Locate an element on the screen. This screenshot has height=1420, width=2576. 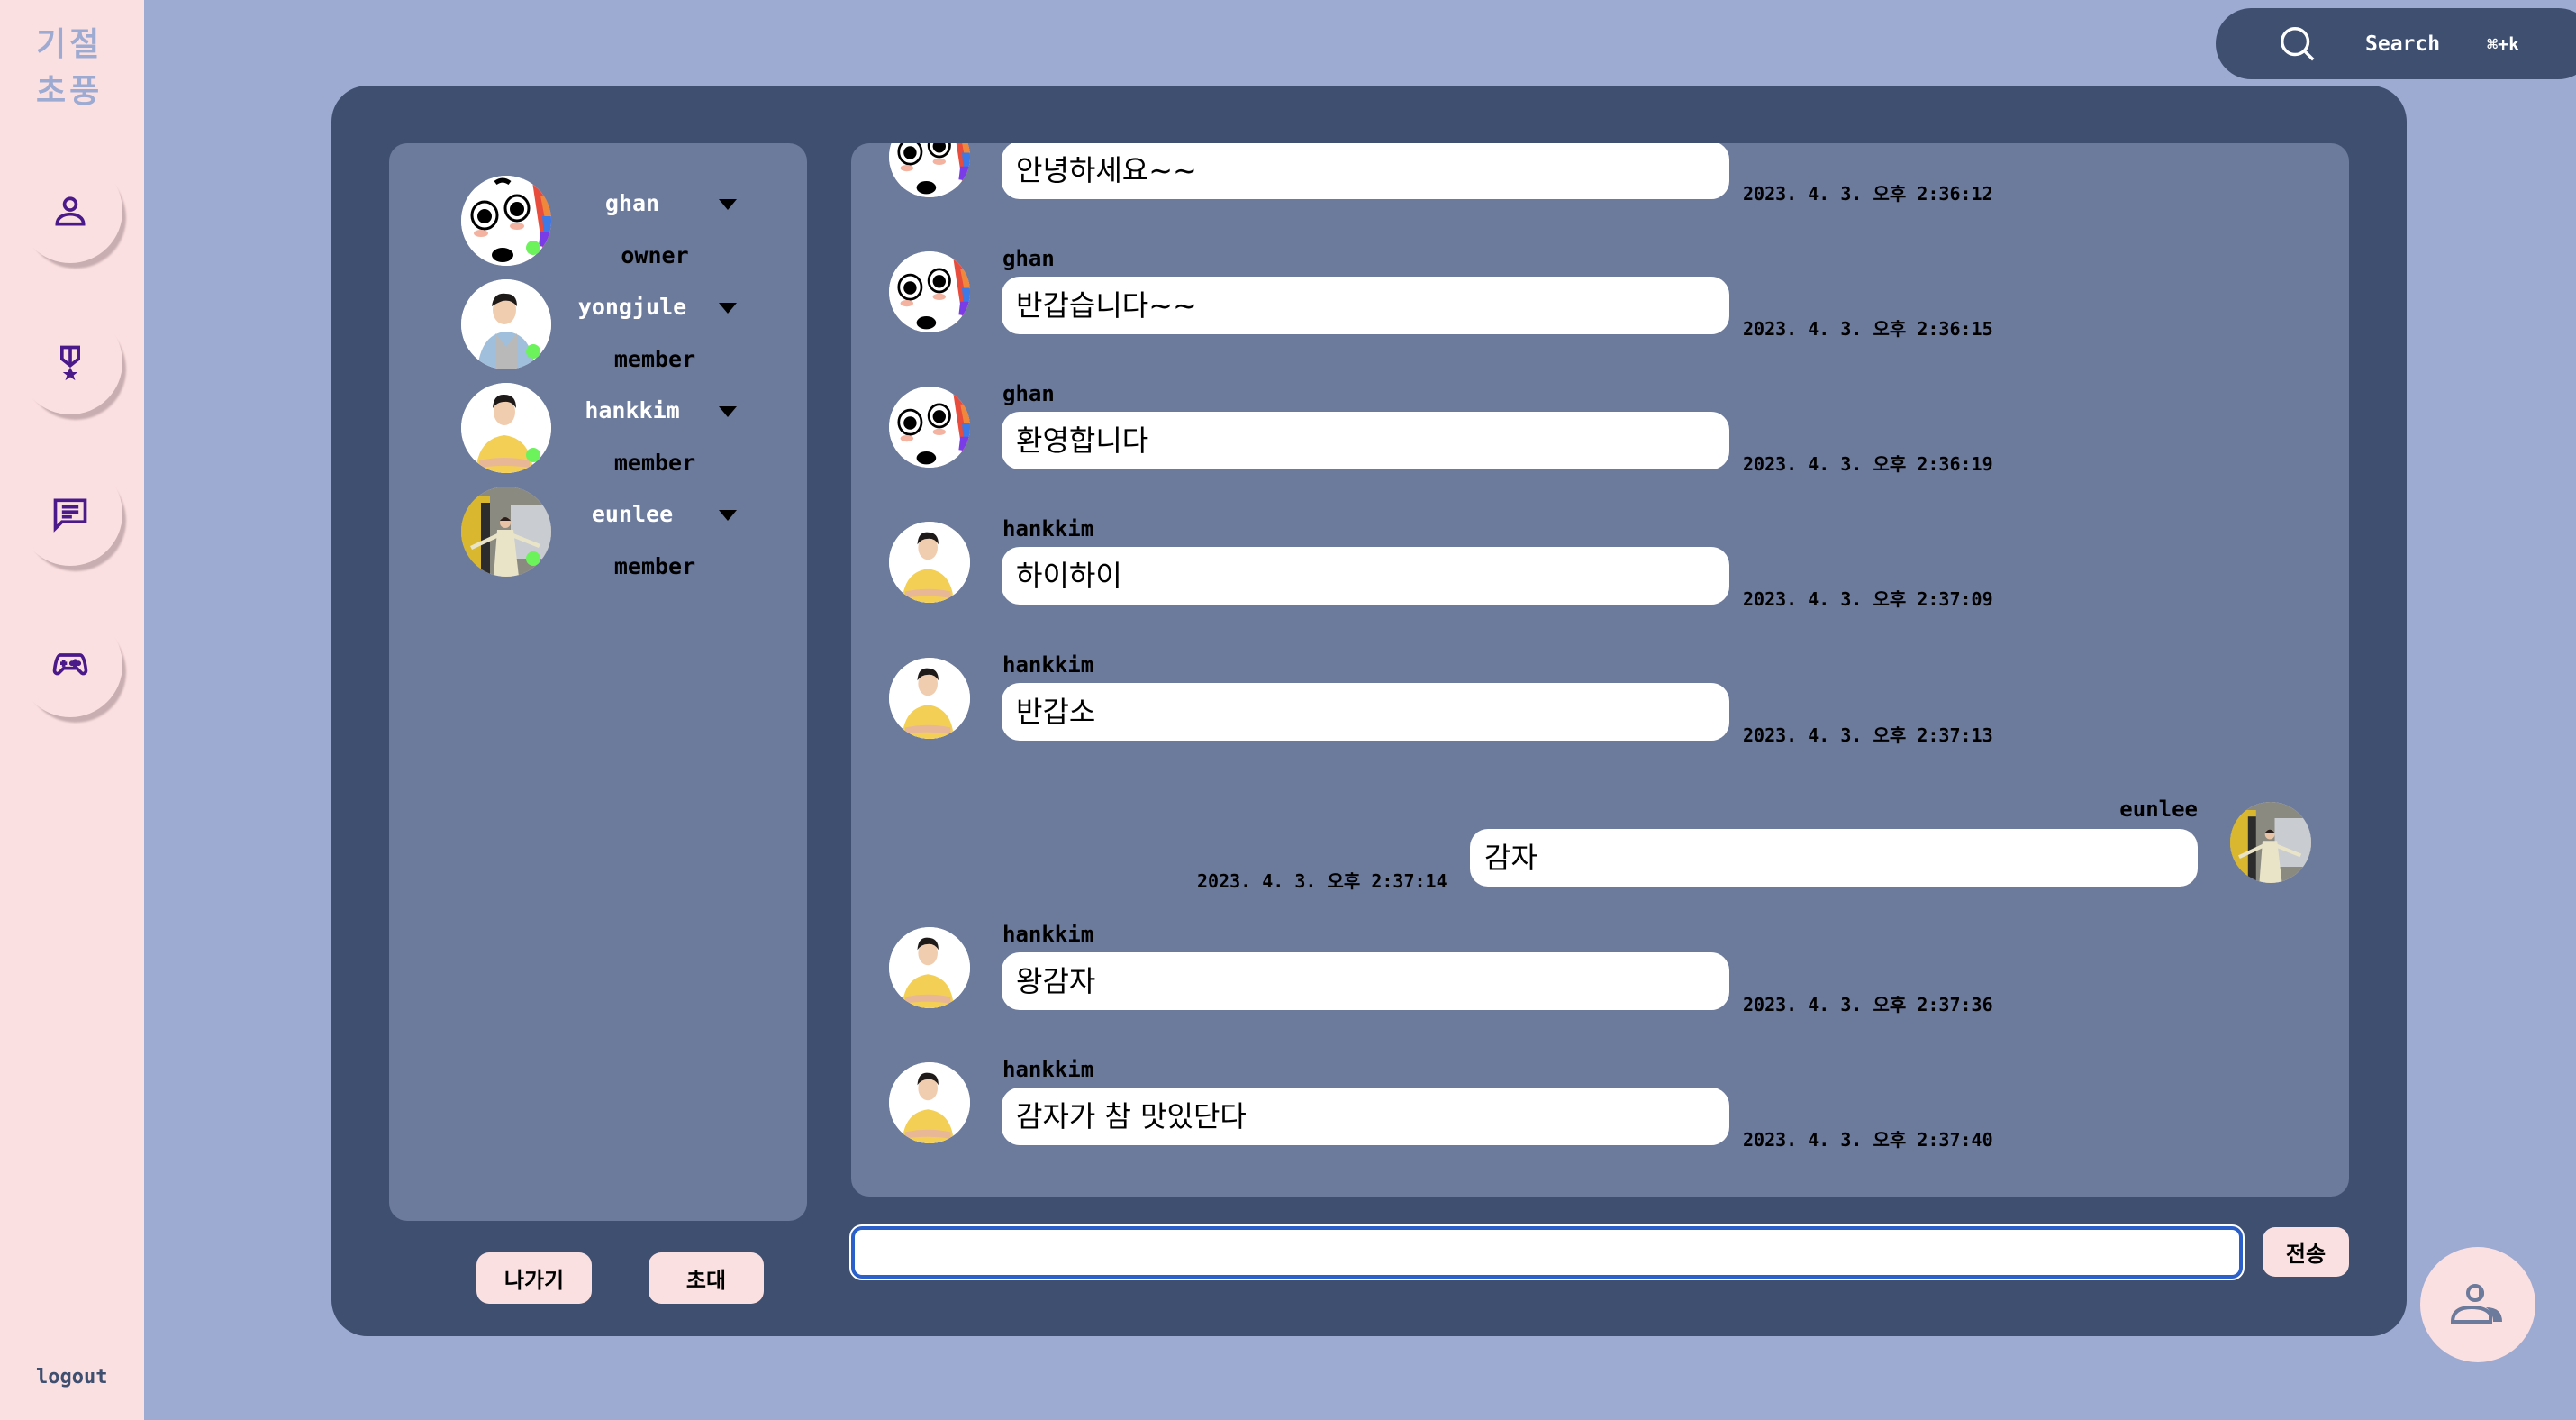
search-shortcut: ⌘+k is located at coordinates (2503, 43).